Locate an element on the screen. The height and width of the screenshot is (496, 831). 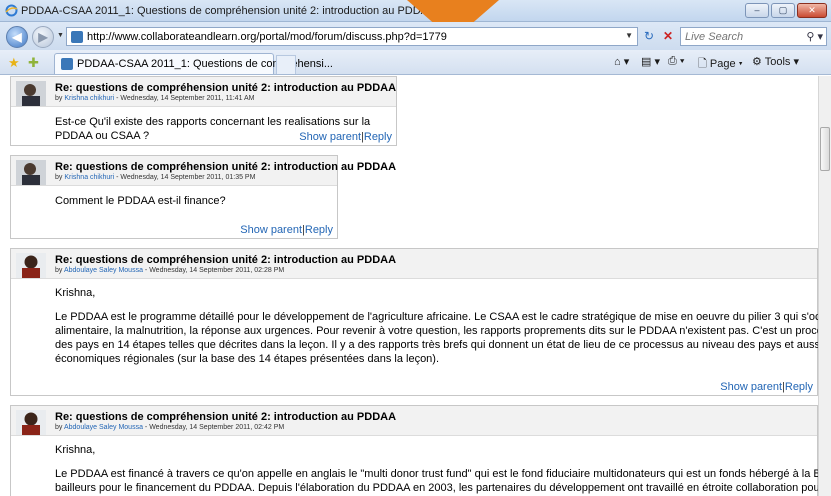
maximize-button: ▢ is located at coordinates (783, 10).